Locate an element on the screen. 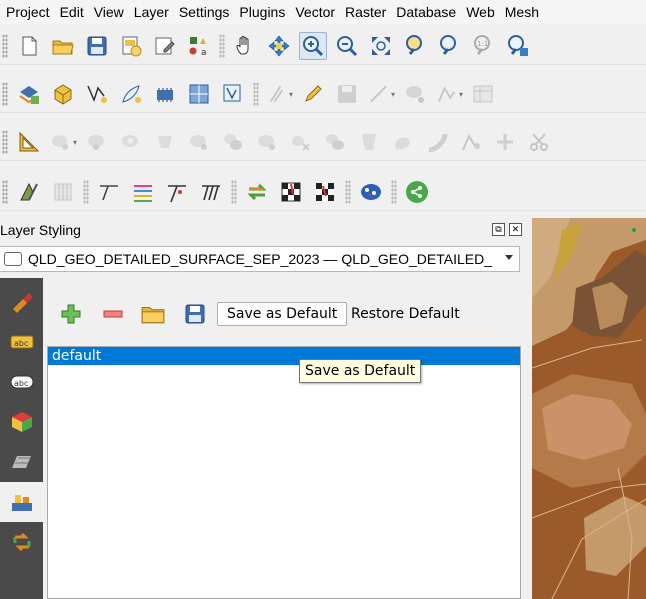  masks-tab: abc is located at coordinates (21, 382).